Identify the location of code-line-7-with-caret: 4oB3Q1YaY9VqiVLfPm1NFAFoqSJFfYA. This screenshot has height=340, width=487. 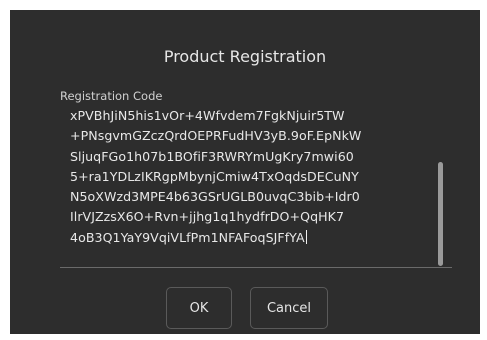
(215, 238).